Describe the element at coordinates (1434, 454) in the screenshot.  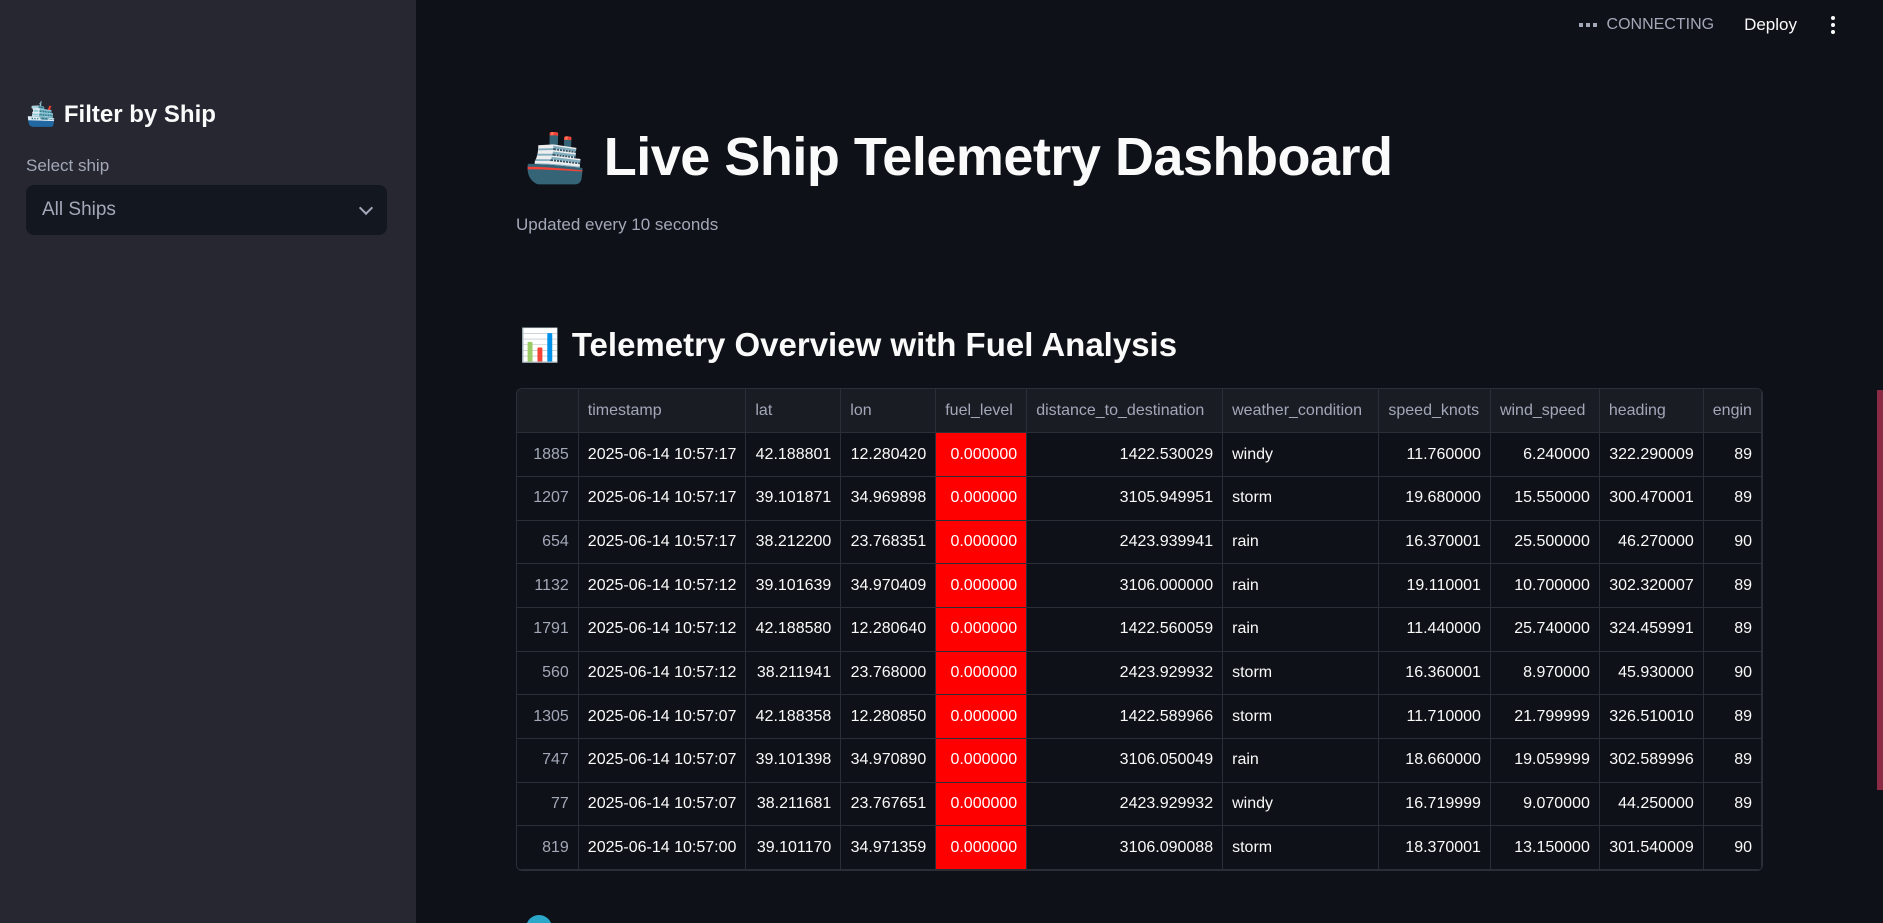
I see `table-cell: 11.760000` at that location.